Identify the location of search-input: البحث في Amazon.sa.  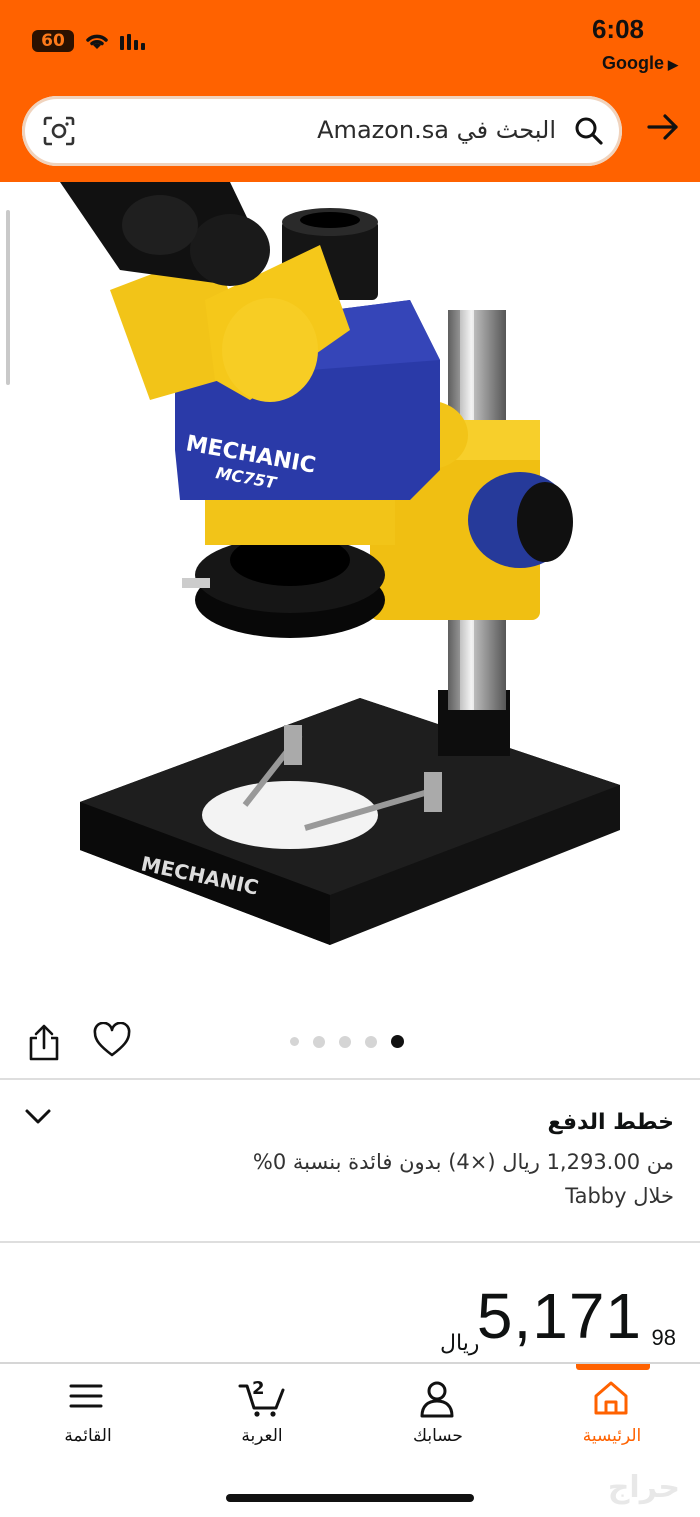
(322, 131).